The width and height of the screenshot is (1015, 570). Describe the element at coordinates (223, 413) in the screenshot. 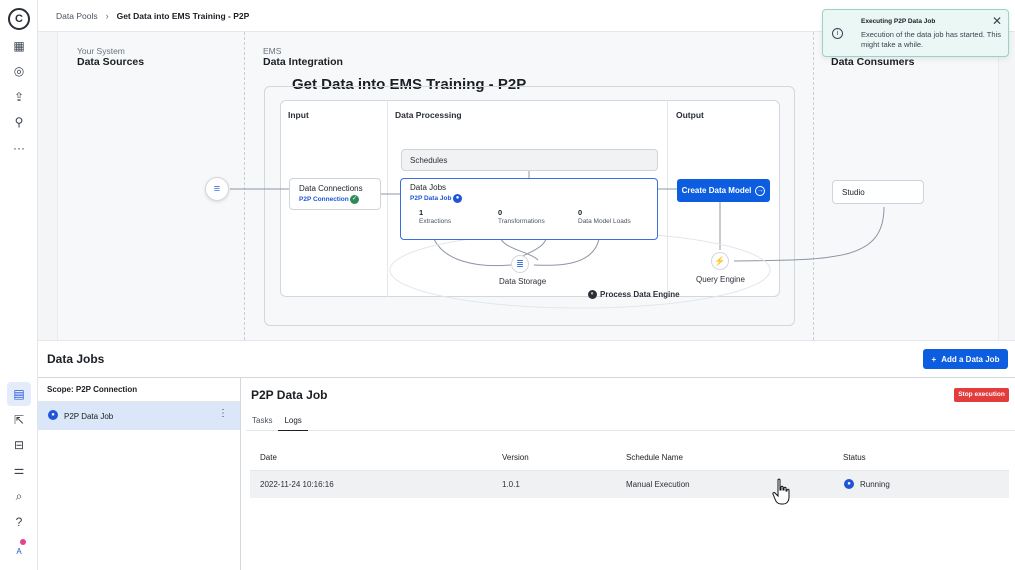

I see `kebab-menu-icon: ⋮` at that location.